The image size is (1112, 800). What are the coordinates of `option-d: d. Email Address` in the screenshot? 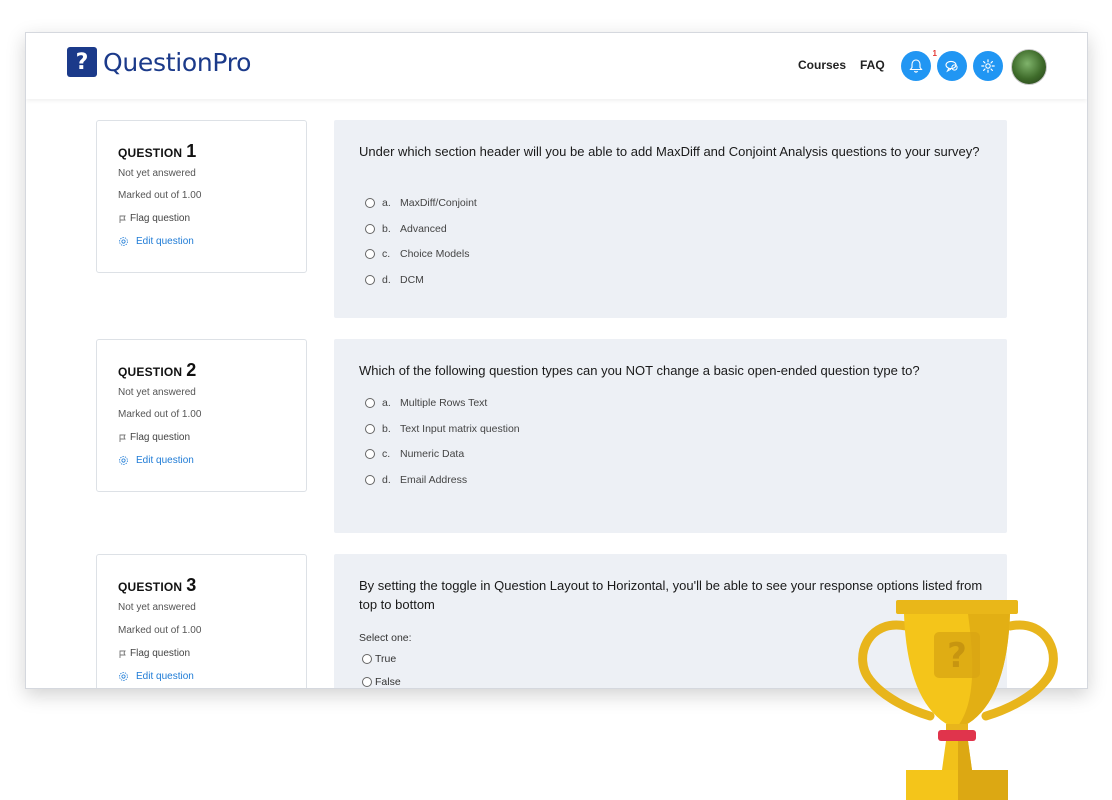 It's located at (416, 480).